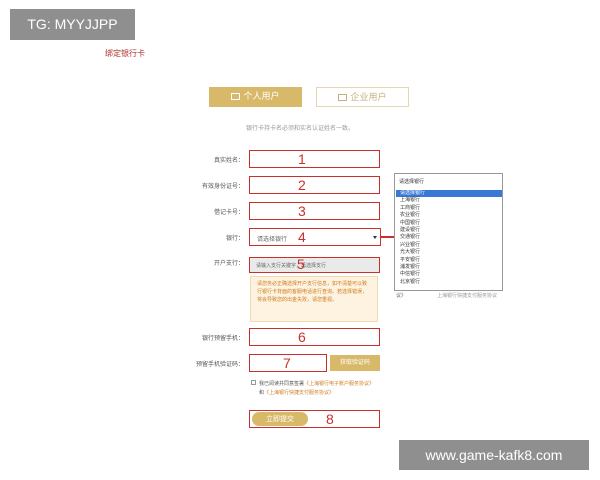 This screenshot has width=600, height=480. Describe the element at coordinates (222, 186) in the screenshot. I see `id-number-label: 有效身份证号：` at that location.